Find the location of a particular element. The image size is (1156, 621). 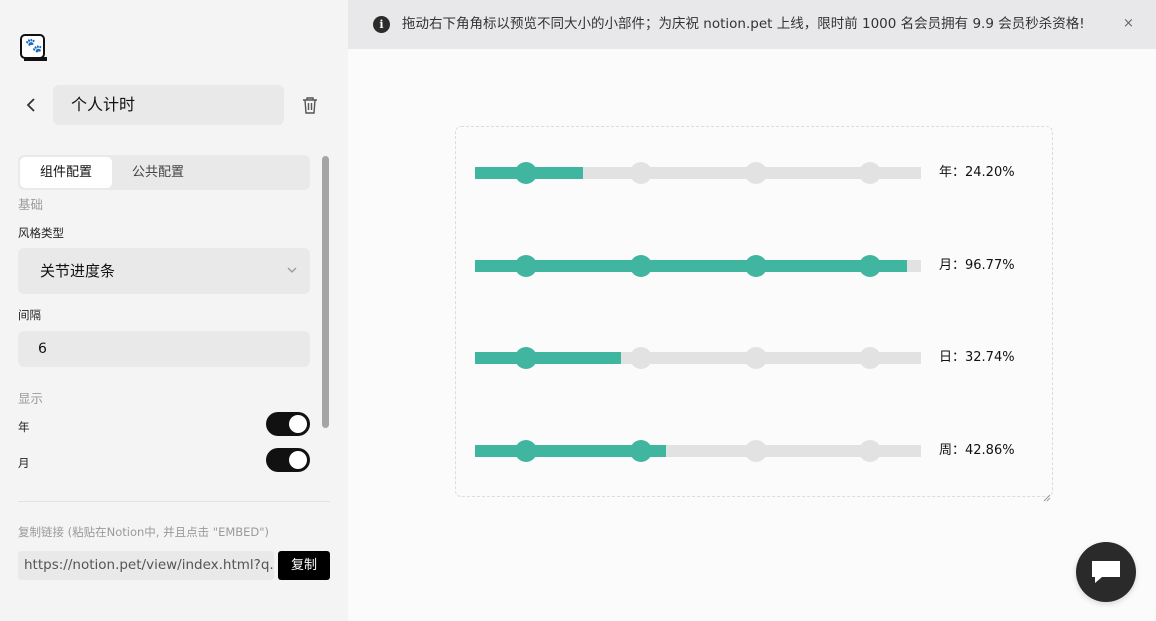

paw-logo-icon: 🐾 is located at coordinates (33, 47).